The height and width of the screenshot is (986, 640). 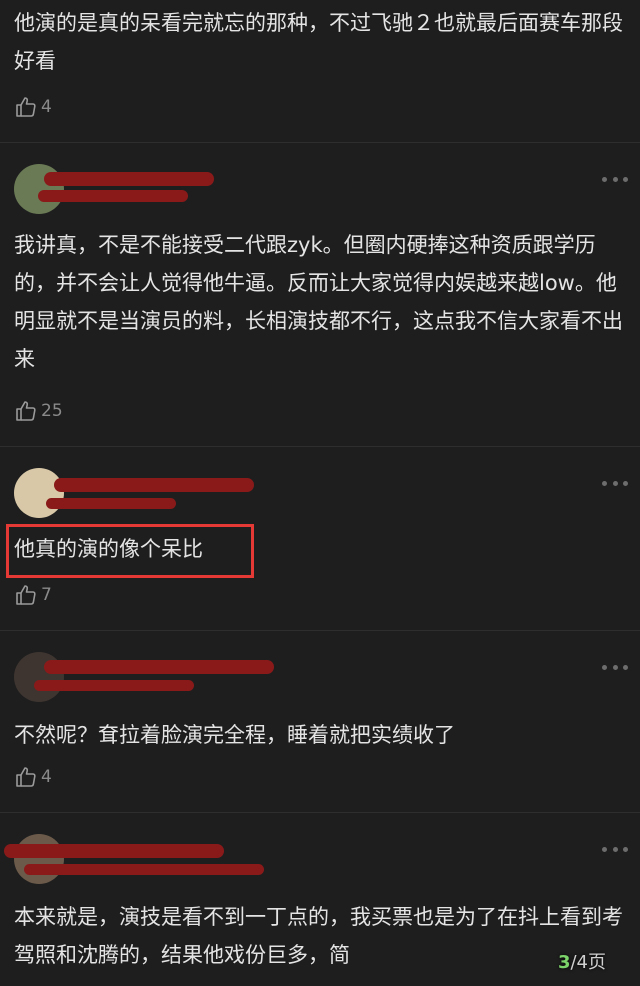 I want to click on like-button: 25, so click(x=38, y=411).